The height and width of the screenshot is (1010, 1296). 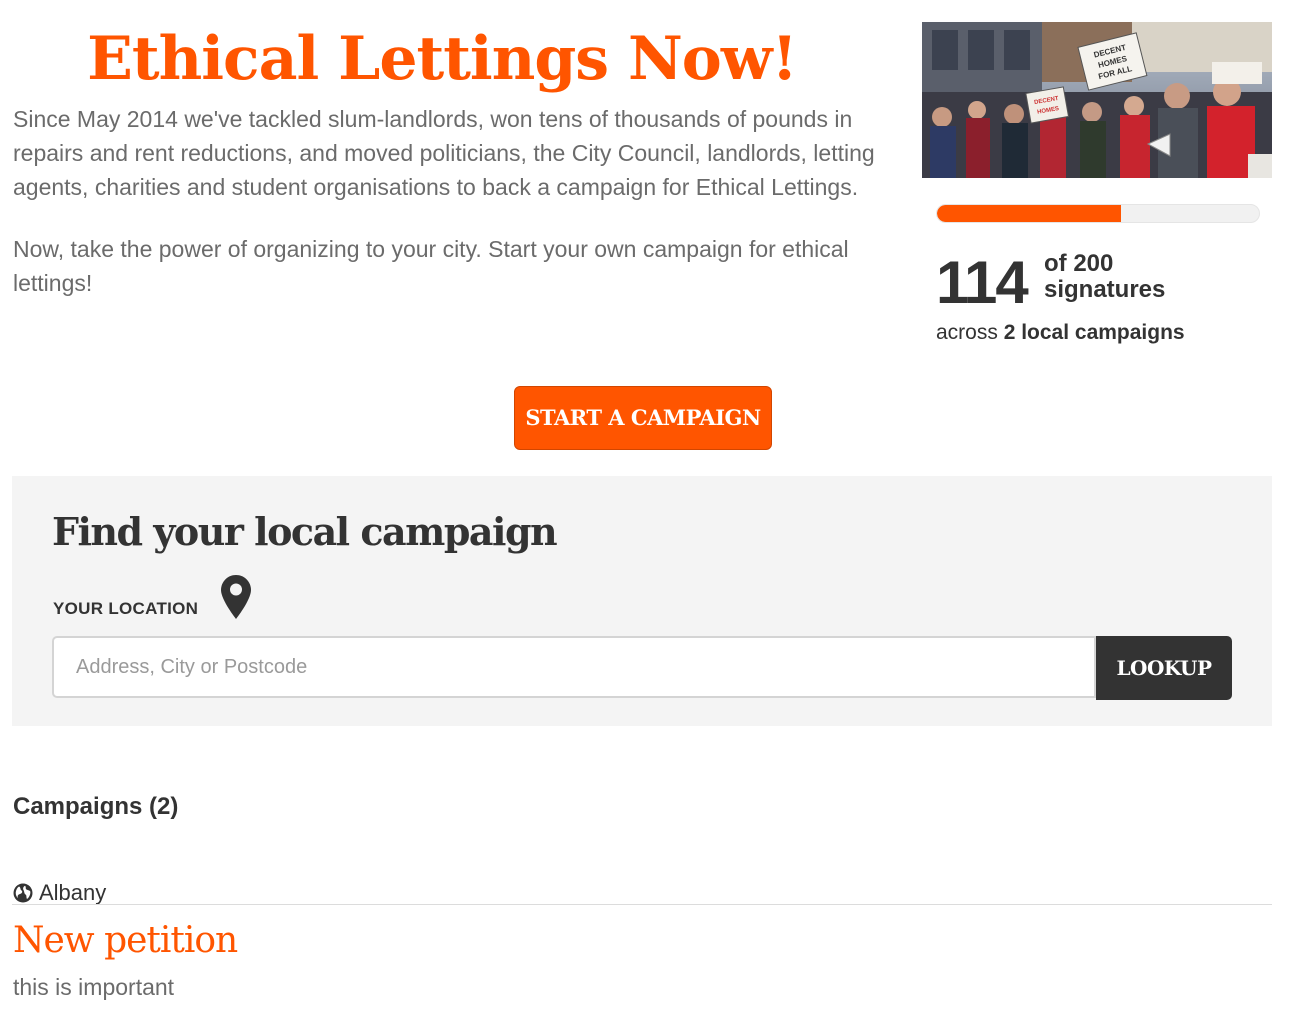 What do you see at coordinates (442, 59) in the screenshot?
I see `page-title: Ethical Lettings Now!` at bounding box center [442, 59].